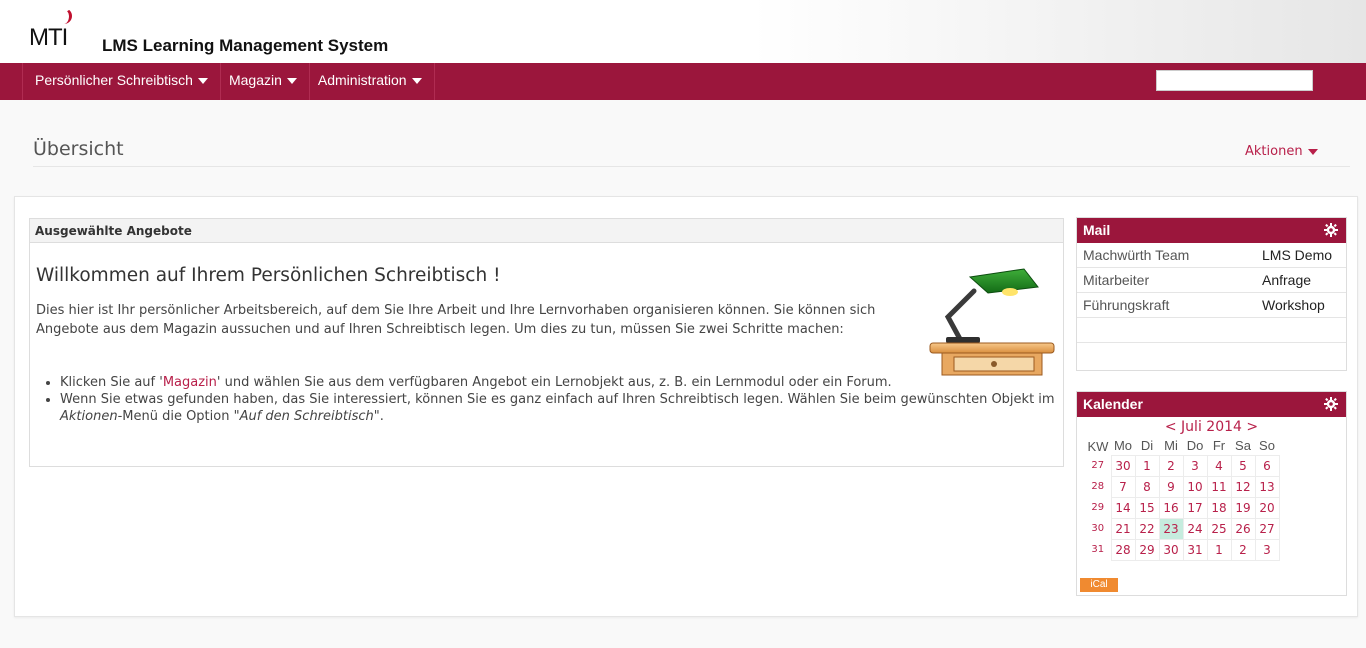  What do you see at coordinates (691, 166) in the screenshot?
I see `title-divider` at bounding box center [691, 166].